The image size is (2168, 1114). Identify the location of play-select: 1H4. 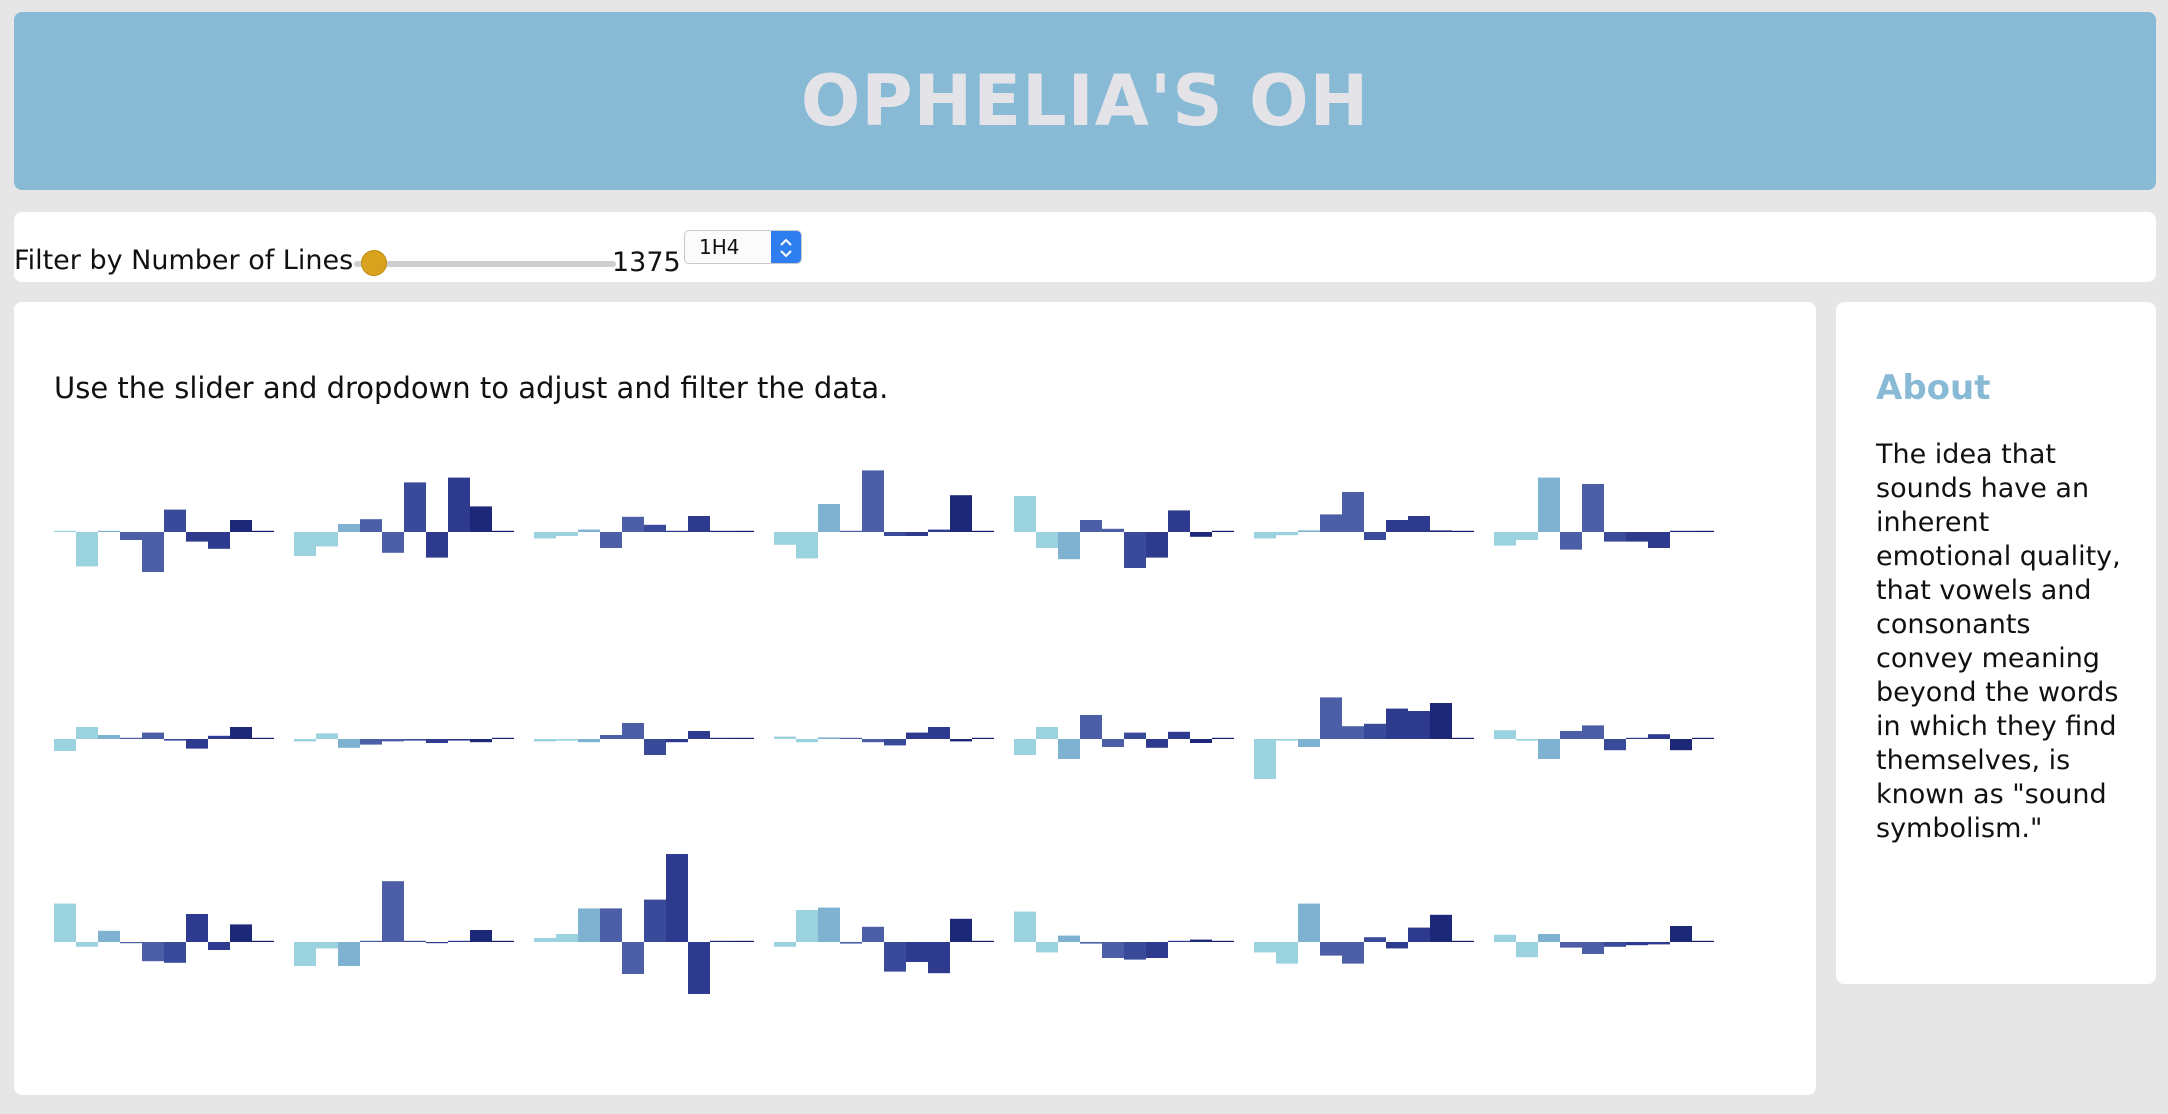
(743, 247).